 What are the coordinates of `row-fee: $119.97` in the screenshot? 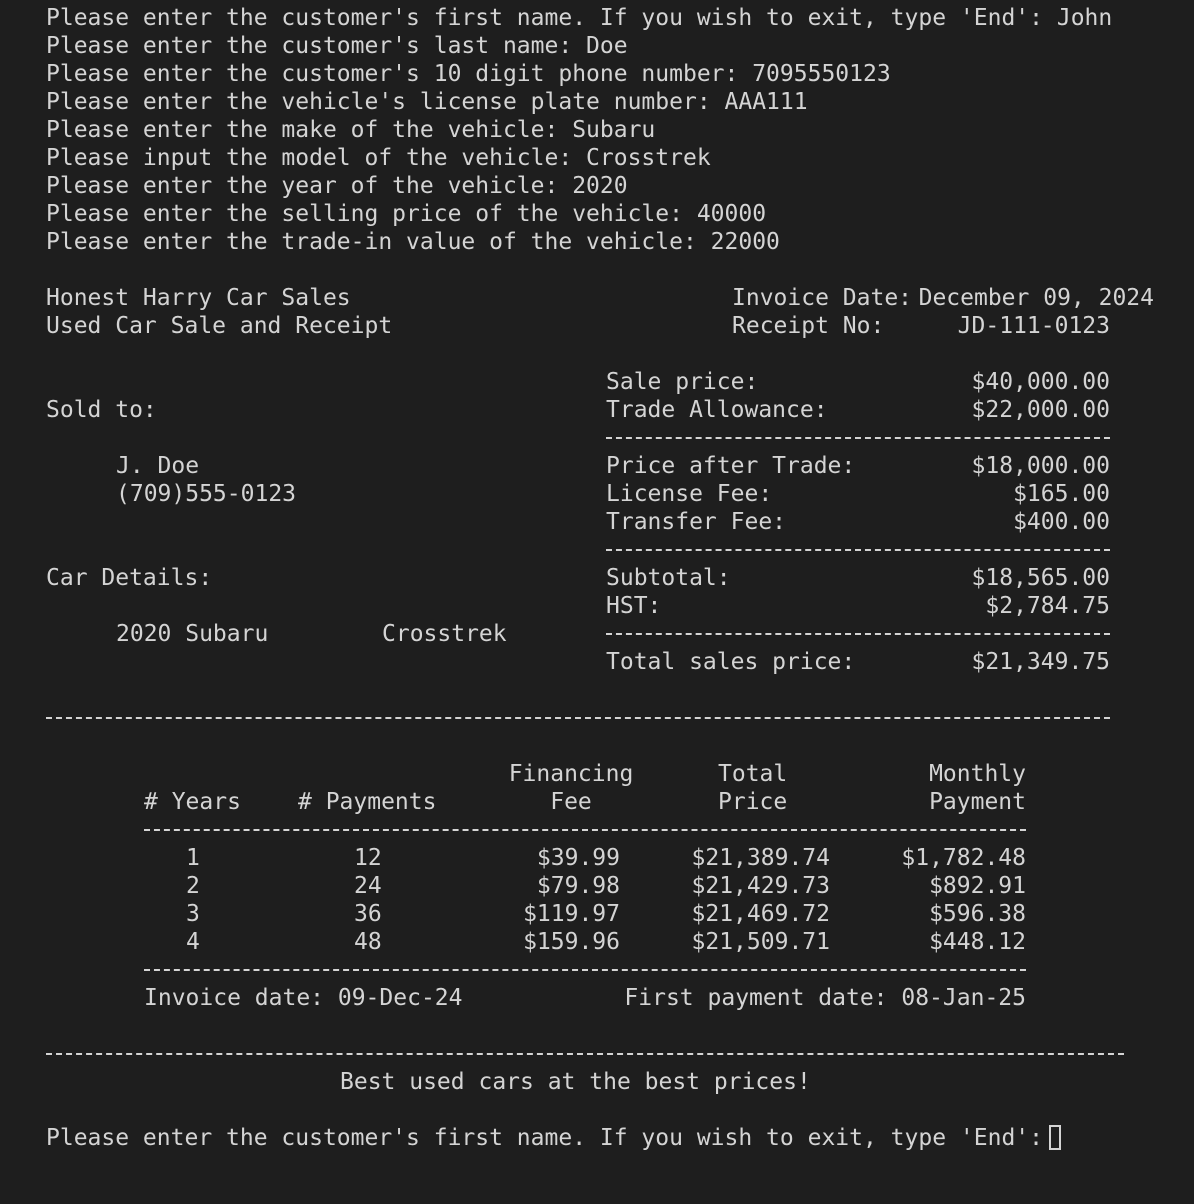 It's located at (571, 914).